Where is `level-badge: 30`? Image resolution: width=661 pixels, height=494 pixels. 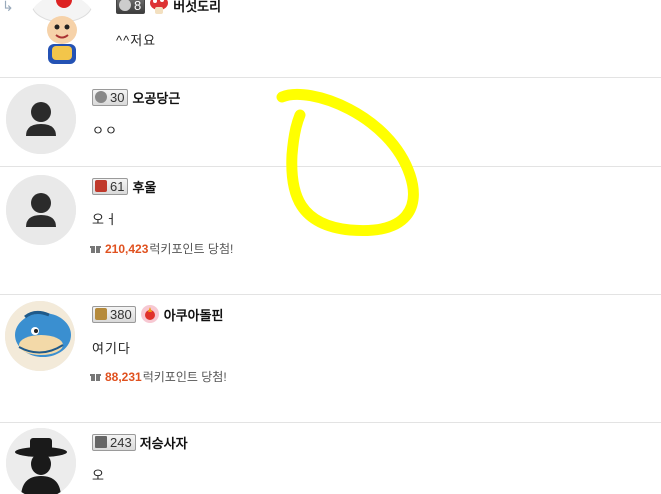
level-badge: 30 is located at coordinates (110, 97).